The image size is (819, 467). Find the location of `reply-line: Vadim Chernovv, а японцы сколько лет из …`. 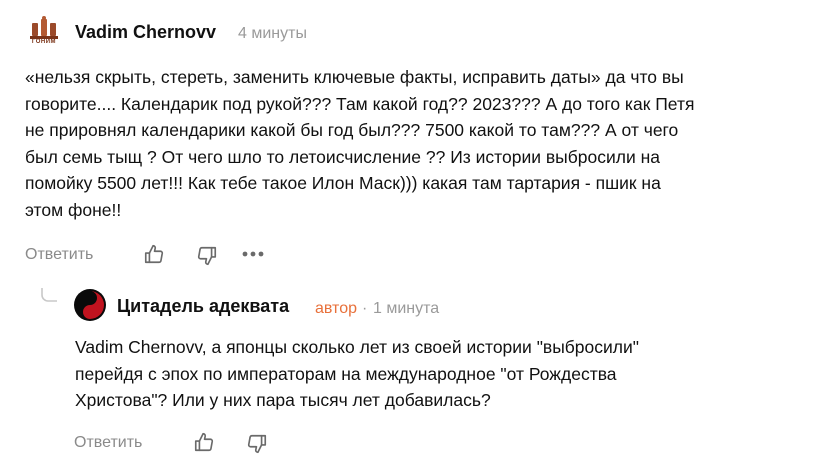

reply-line: Vadim Chernovv, а японцы сколько лет из … is located at coordinates (357, 347).